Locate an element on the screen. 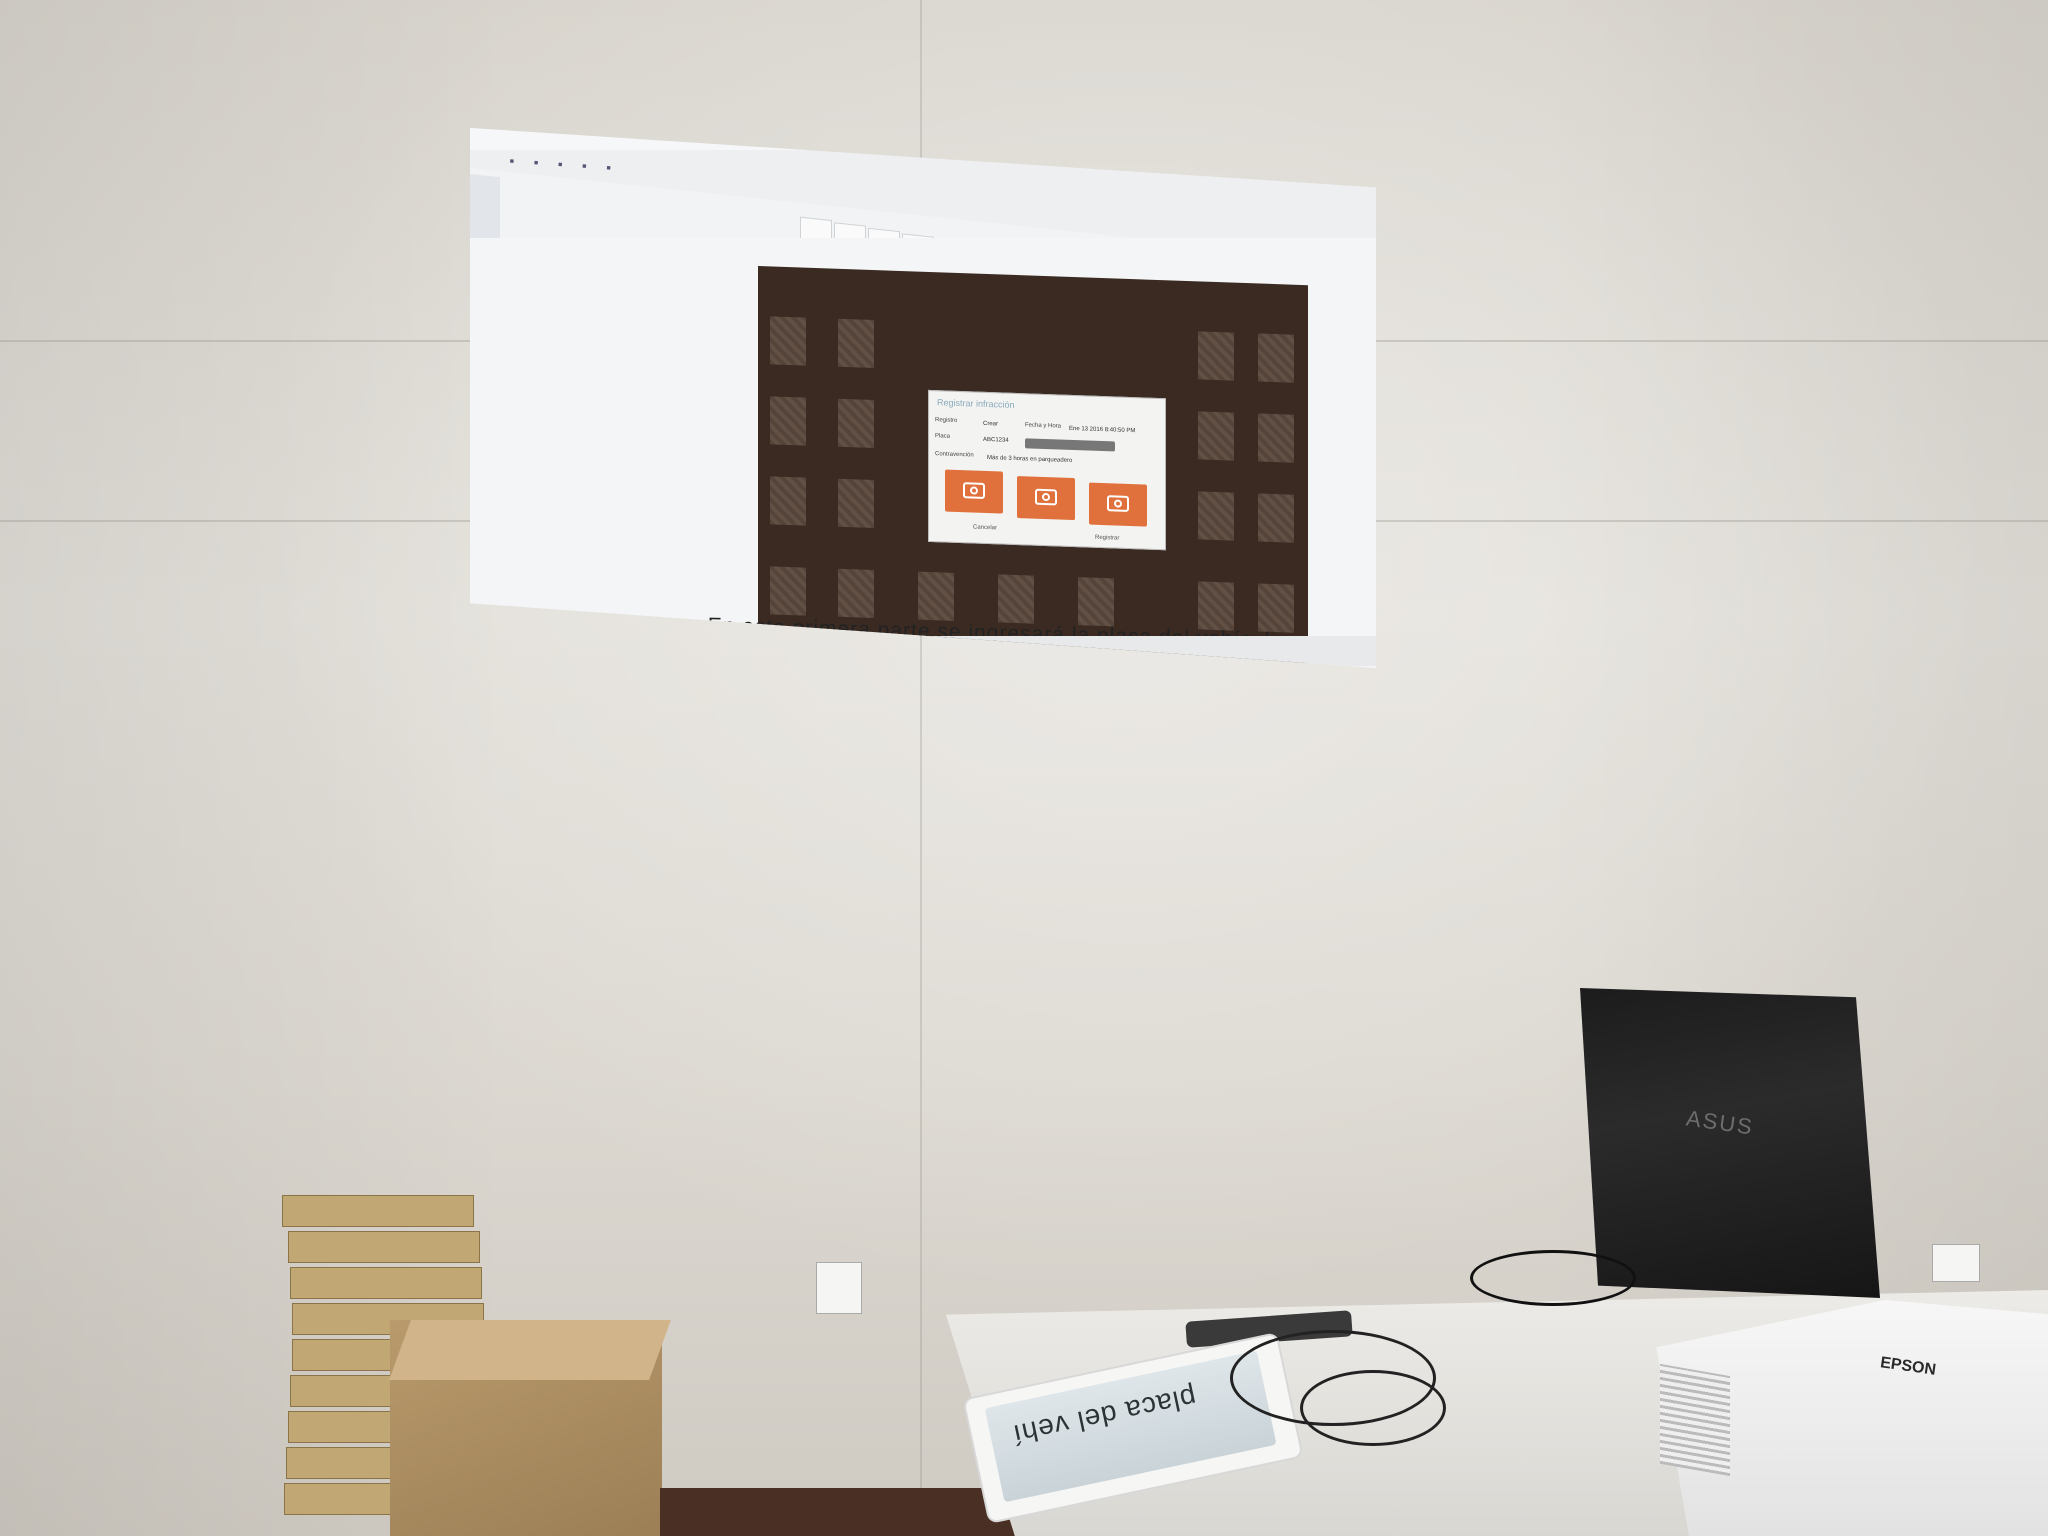 Image resolution: width=2048 pixels, height=1536 pixels. cancel-button: Cancelar is located at coordinates (985, 528).